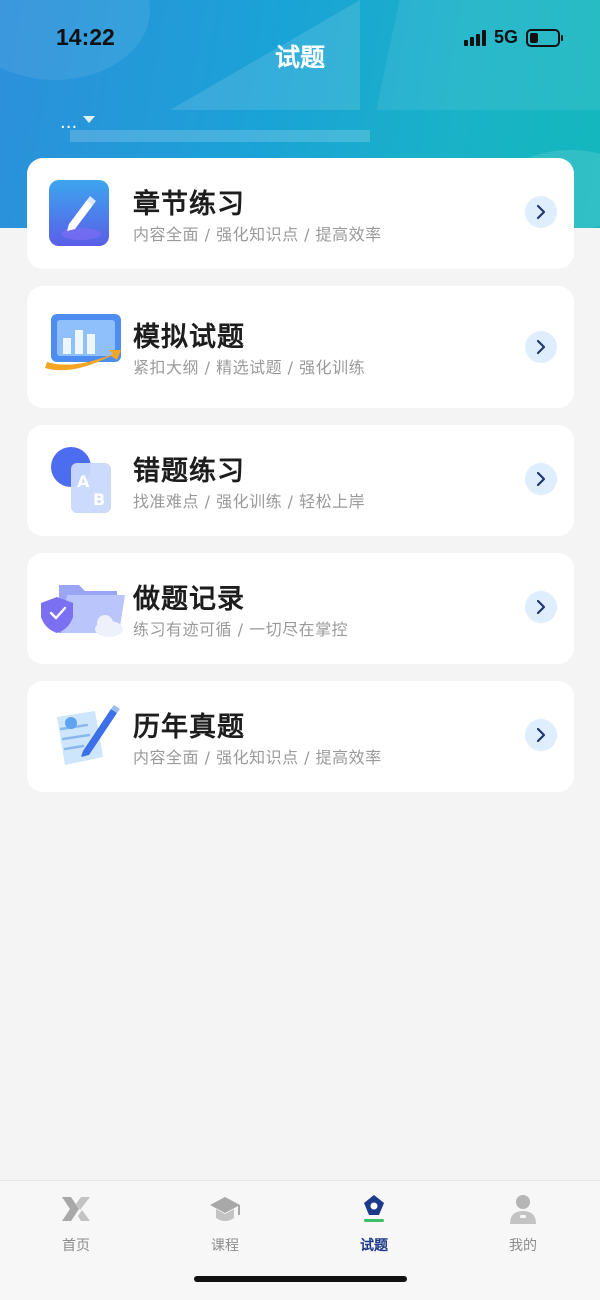 The image size is (600, 1300). What do you see at coordinates (300, 608) in the screenshot?
I see `card-practice-record: 做题记录 练习有迹可循 / 一切尽在掌控` at bounding box center [300, 608].